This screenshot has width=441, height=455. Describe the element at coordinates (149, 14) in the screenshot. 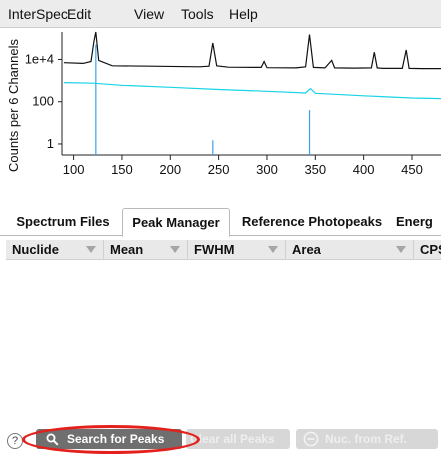

I see `menu-view: View` at that location.